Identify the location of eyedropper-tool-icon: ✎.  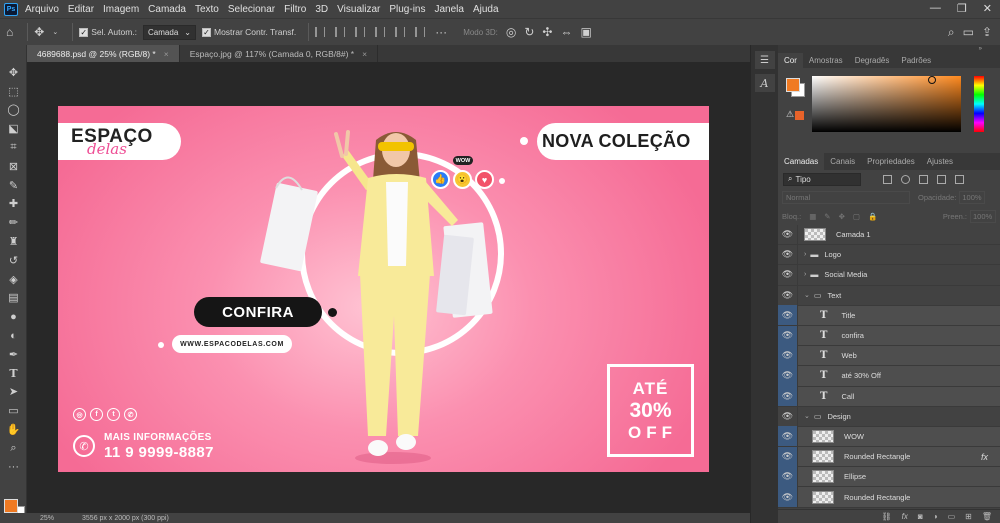
(13, 185).